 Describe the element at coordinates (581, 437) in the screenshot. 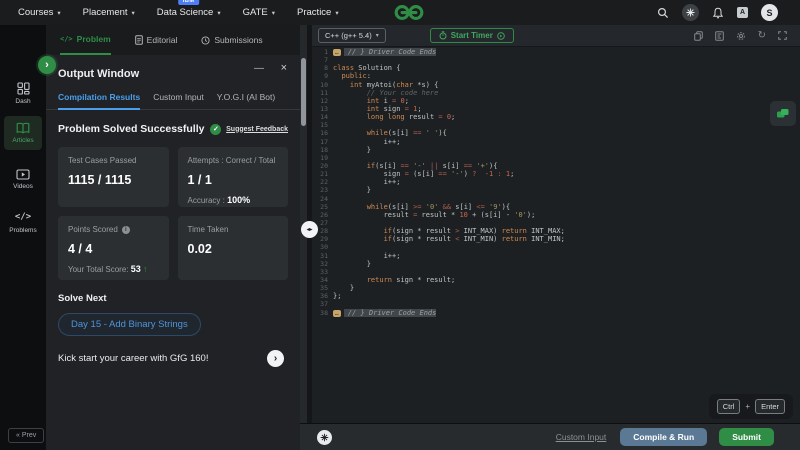

I see `custom-input-link: Custom Input` at that location.